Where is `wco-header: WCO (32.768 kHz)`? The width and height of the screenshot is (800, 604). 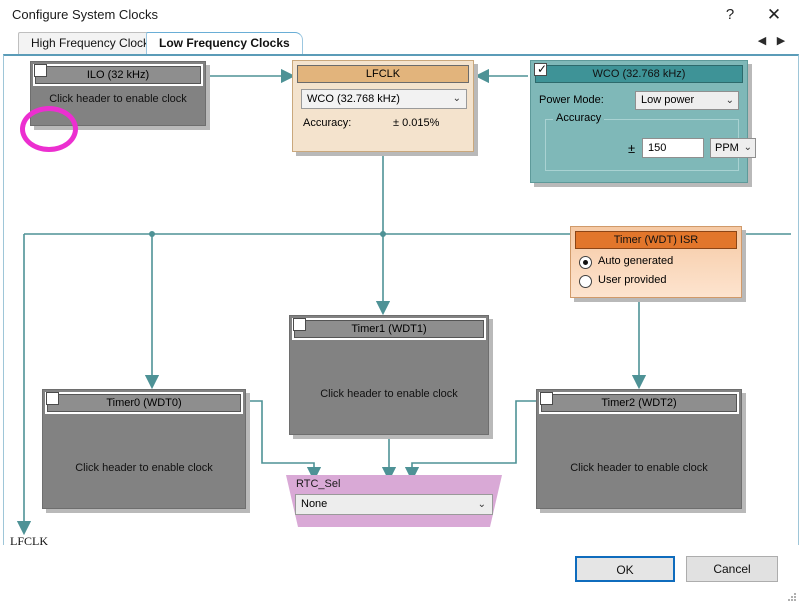 wco-header: WCO (32.768 kHz) is located at coordinates (639, 74).